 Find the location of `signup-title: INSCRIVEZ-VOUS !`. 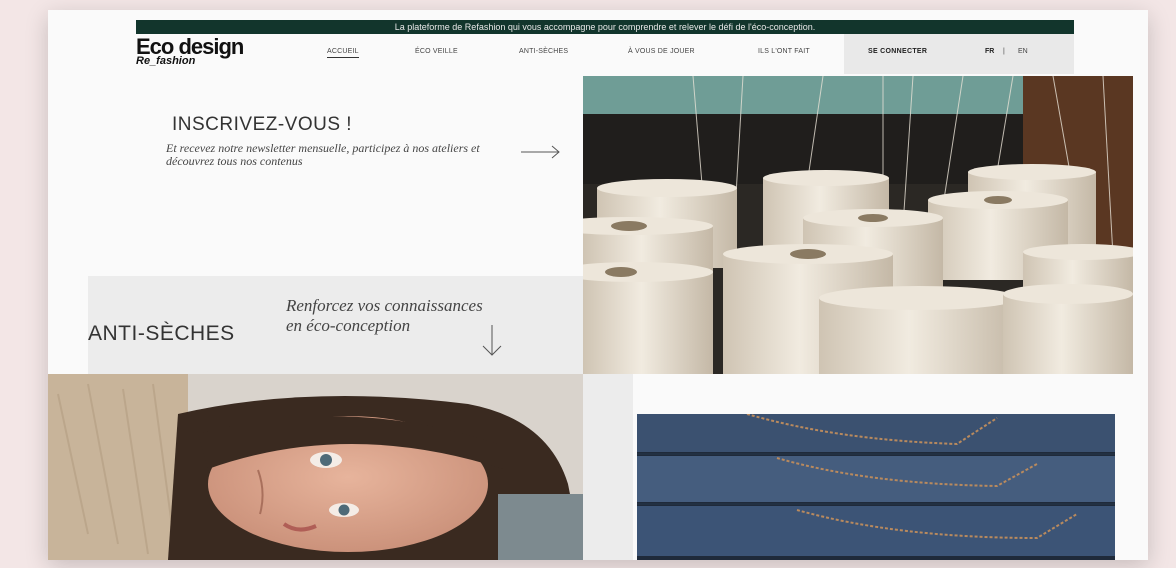

signup-title: INSCRIVEZ-VOUS ! is located at coordinates (262, 125).